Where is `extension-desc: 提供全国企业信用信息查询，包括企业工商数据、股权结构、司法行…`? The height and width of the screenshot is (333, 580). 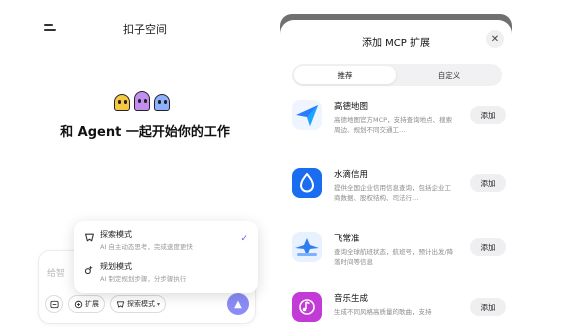
extension-desc: 提供全国企业信用信息查询，包括企业工商数据、股权结构、司法行… is located at coordinates (392, 193).